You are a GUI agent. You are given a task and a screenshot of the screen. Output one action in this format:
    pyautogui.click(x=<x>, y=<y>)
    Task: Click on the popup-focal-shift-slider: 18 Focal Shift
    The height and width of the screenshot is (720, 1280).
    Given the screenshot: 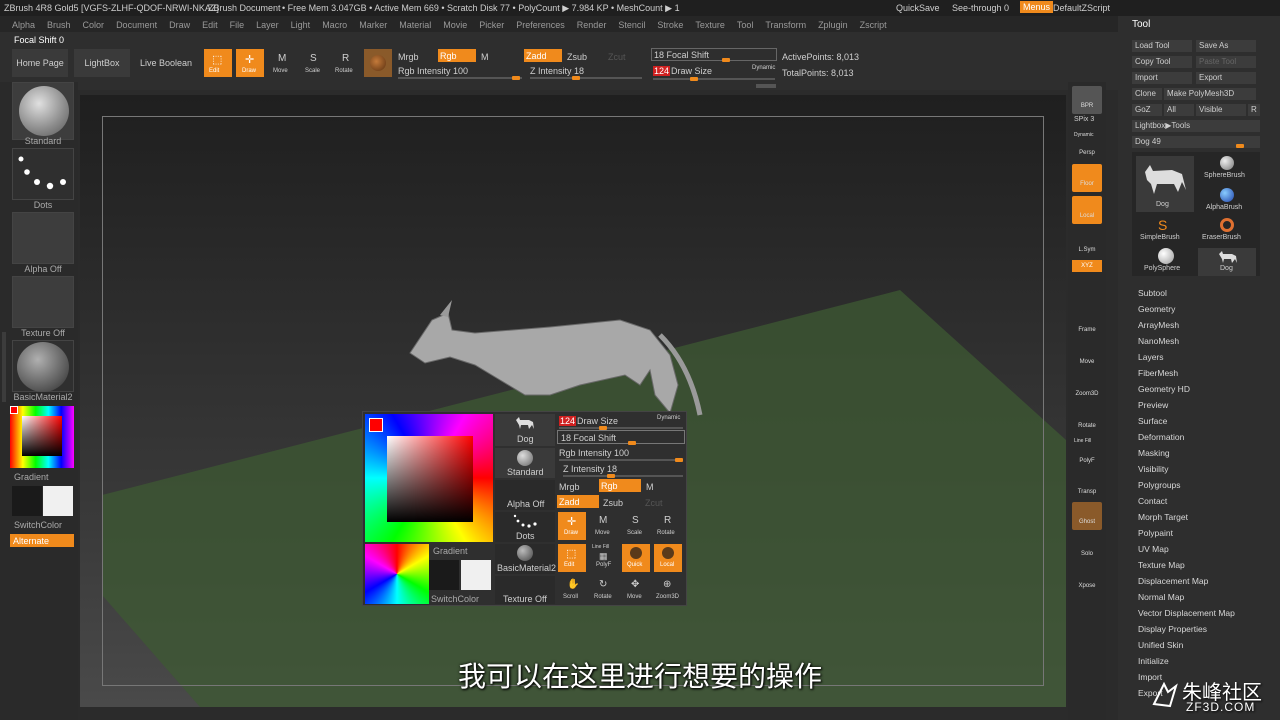 What is the action you would take?
    pyautogui.click(x=621, y=437)
    